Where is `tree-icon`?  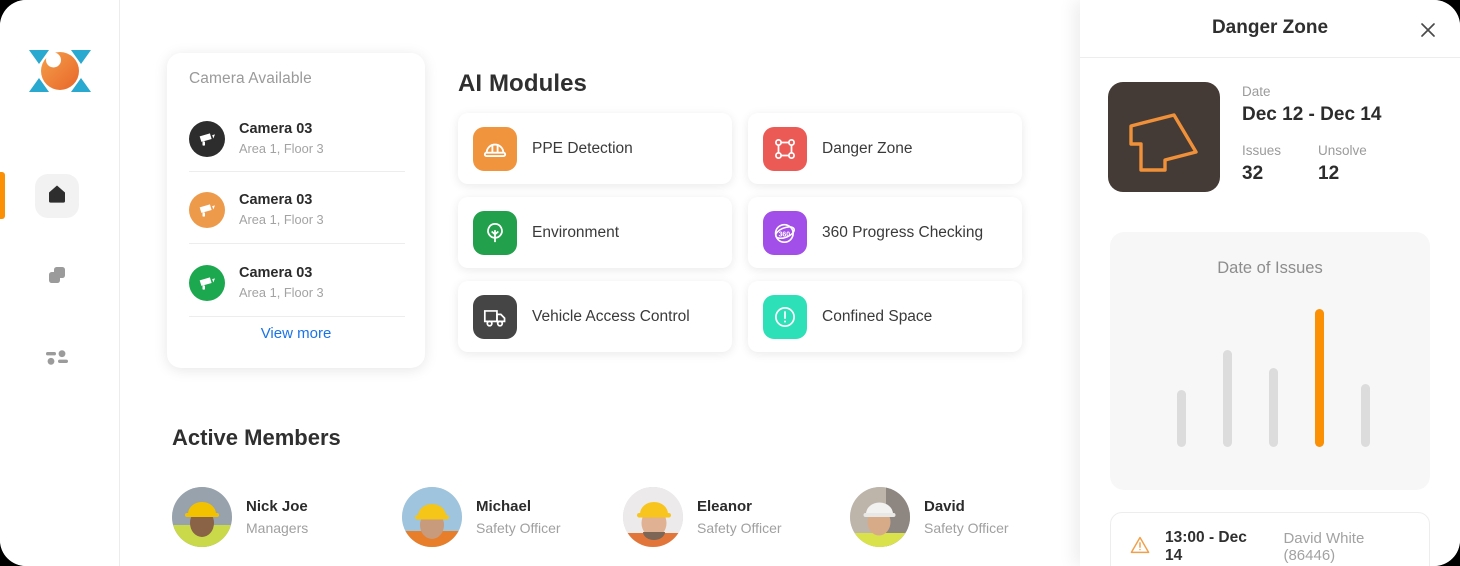
tree-icon is located at coordinates (495, 232).